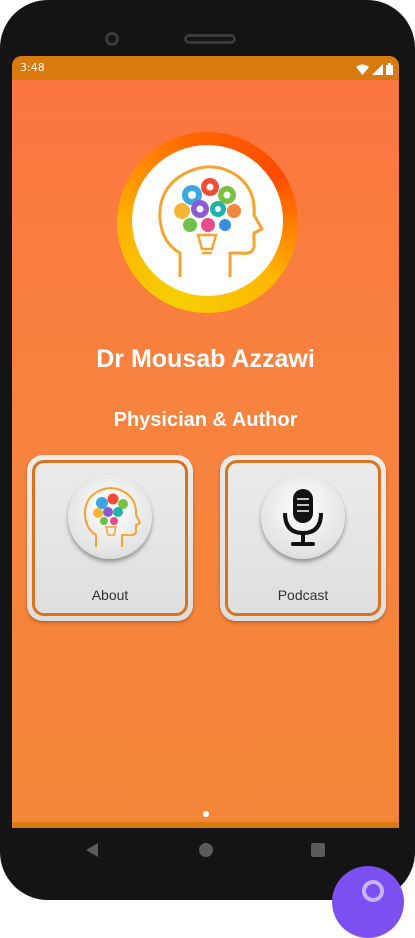  I want to click on floating-action-button, so click(368, 902).